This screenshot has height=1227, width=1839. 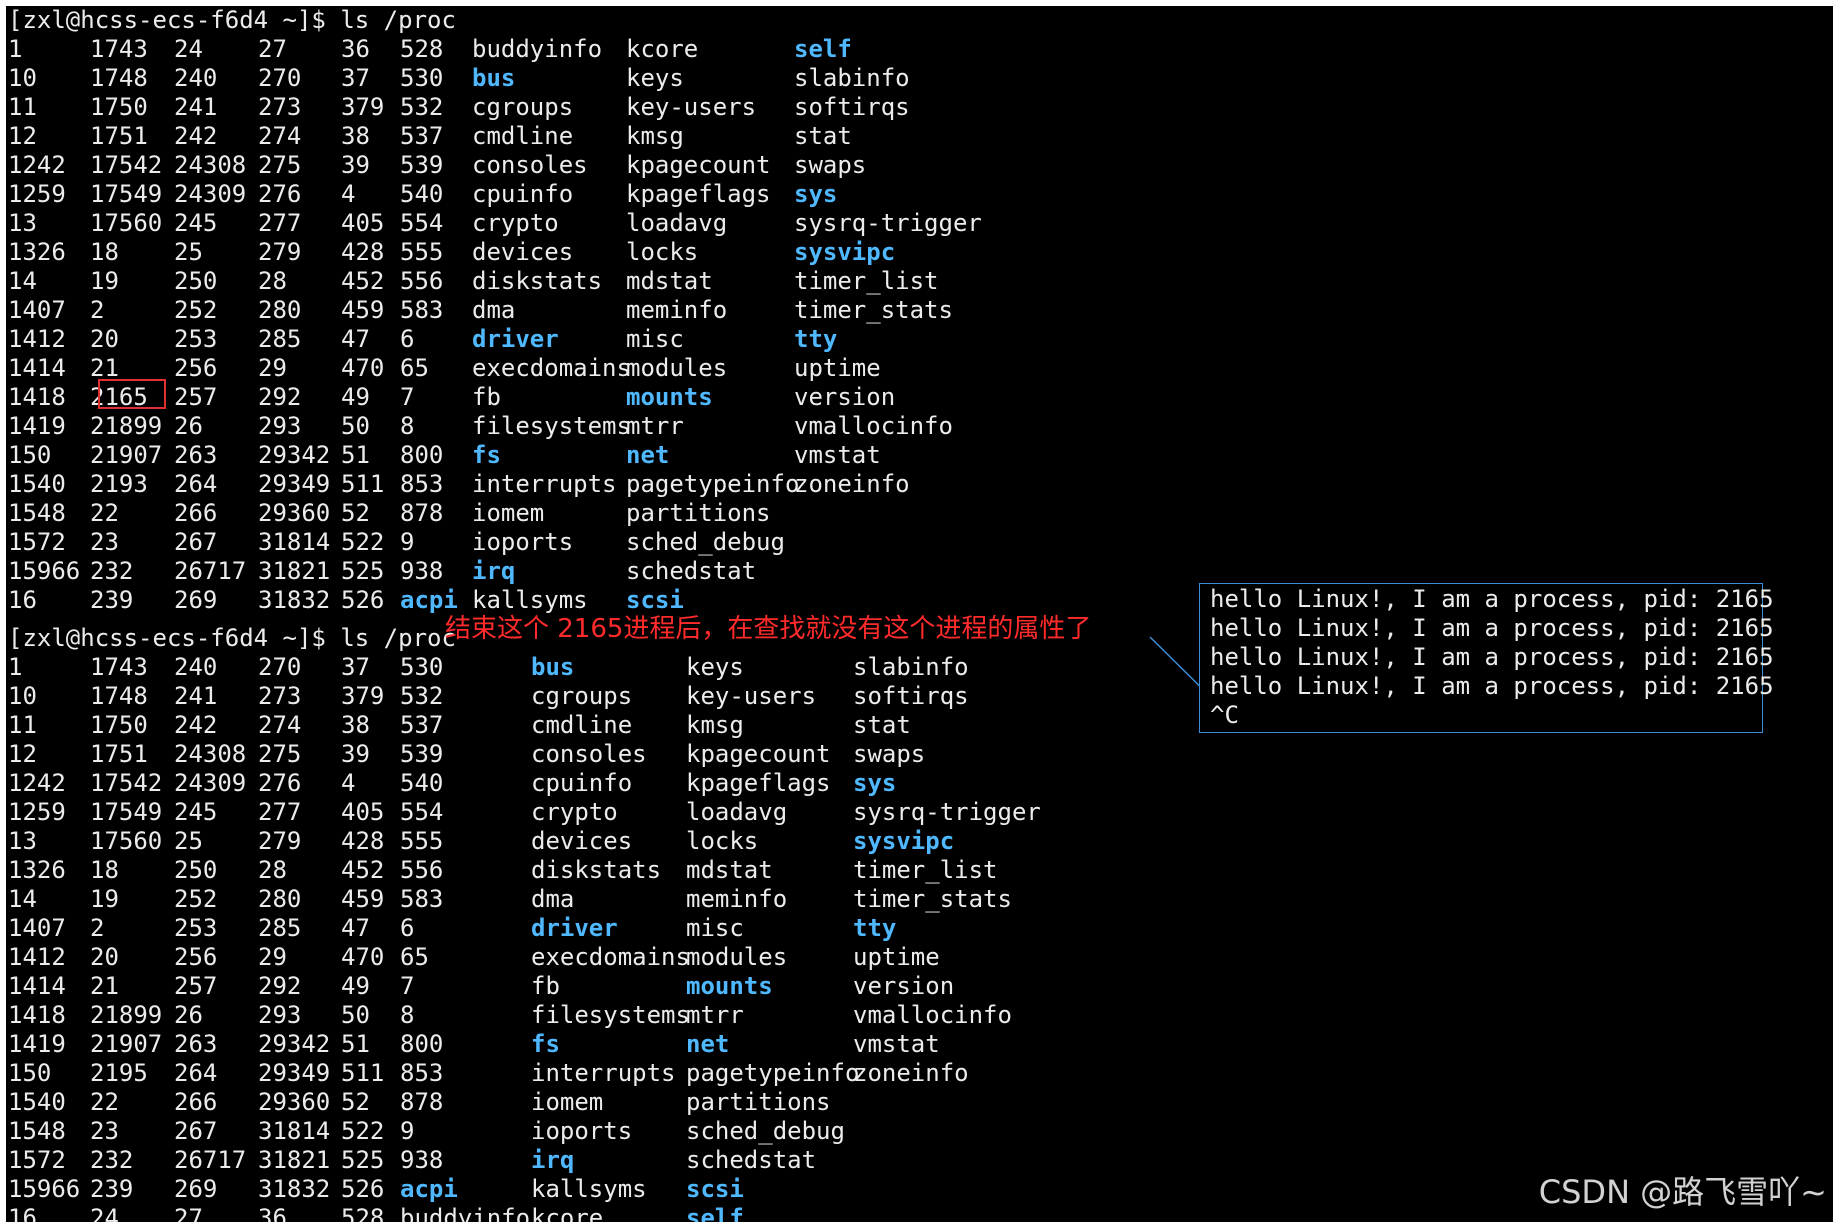 I want to click on output-line: ^C, so click(x=1224, y=715).